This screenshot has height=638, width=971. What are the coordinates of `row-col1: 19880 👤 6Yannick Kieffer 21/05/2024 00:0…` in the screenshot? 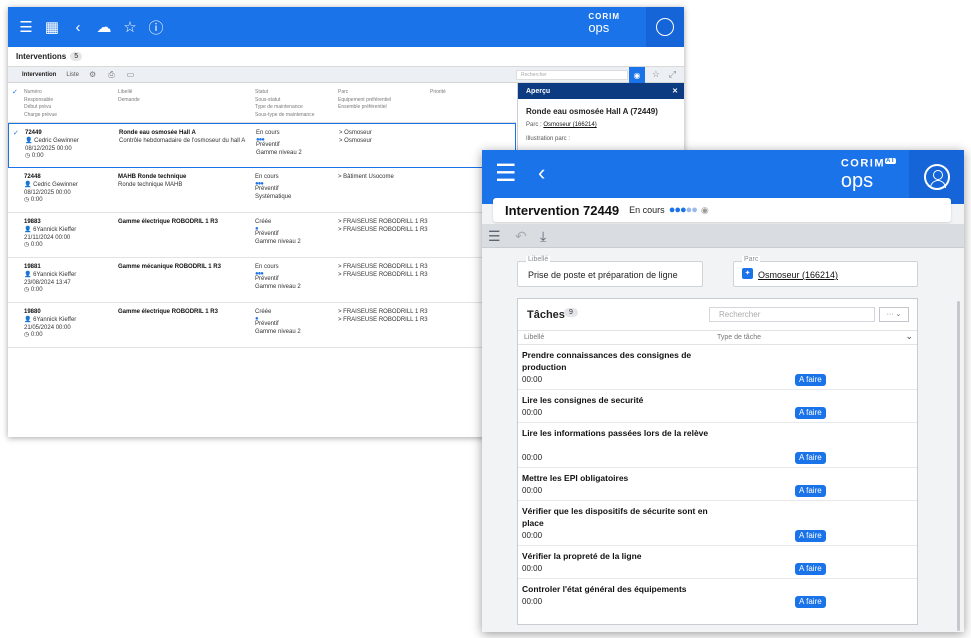 It's located at (71, 328).